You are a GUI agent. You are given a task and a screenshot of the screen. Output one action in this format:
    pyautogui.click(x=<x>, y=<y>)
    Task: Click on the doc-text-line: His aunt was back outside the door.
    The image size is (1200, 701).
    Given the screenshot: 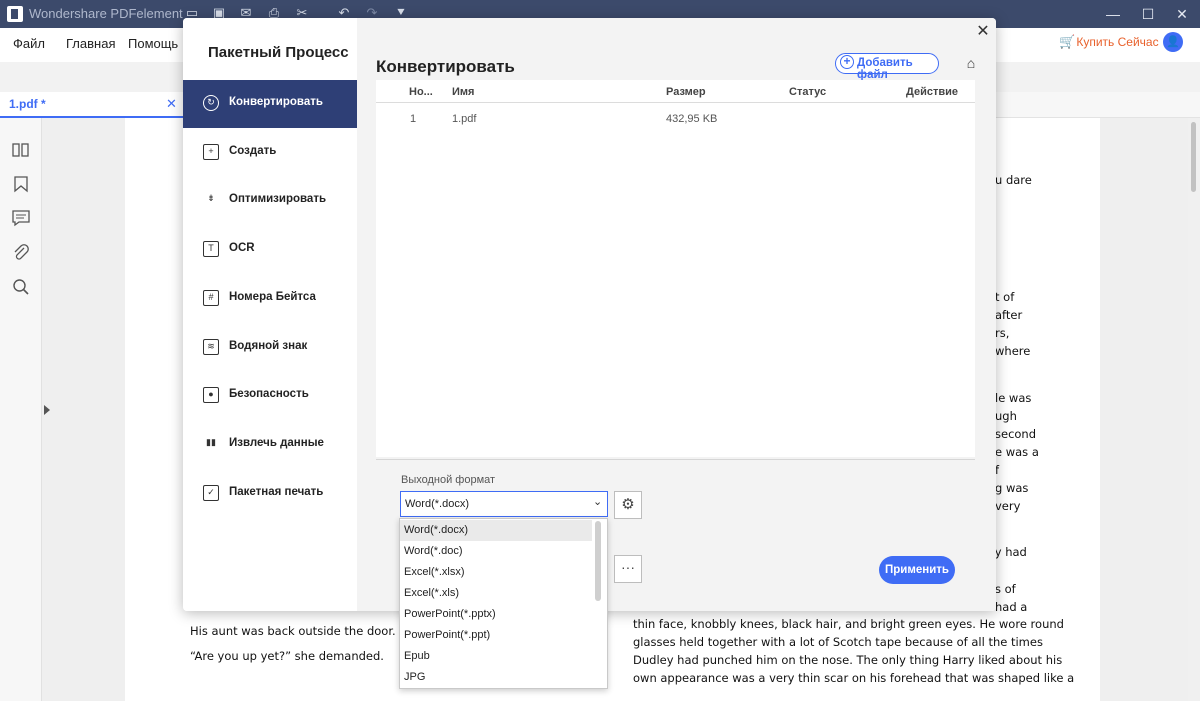 What is the action you would take?
    pyautogui.click(x=293, y=631)
    